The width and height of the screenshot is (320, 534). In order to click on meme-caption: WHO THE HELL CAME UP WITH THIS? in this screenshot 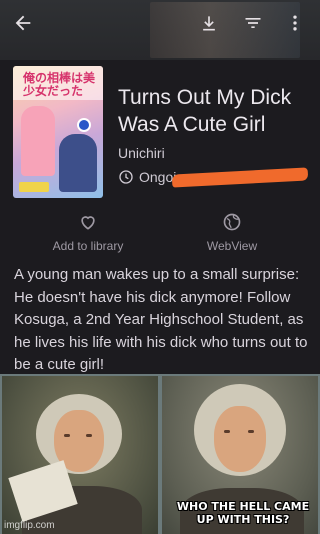, I will do `click(243, 513)`.